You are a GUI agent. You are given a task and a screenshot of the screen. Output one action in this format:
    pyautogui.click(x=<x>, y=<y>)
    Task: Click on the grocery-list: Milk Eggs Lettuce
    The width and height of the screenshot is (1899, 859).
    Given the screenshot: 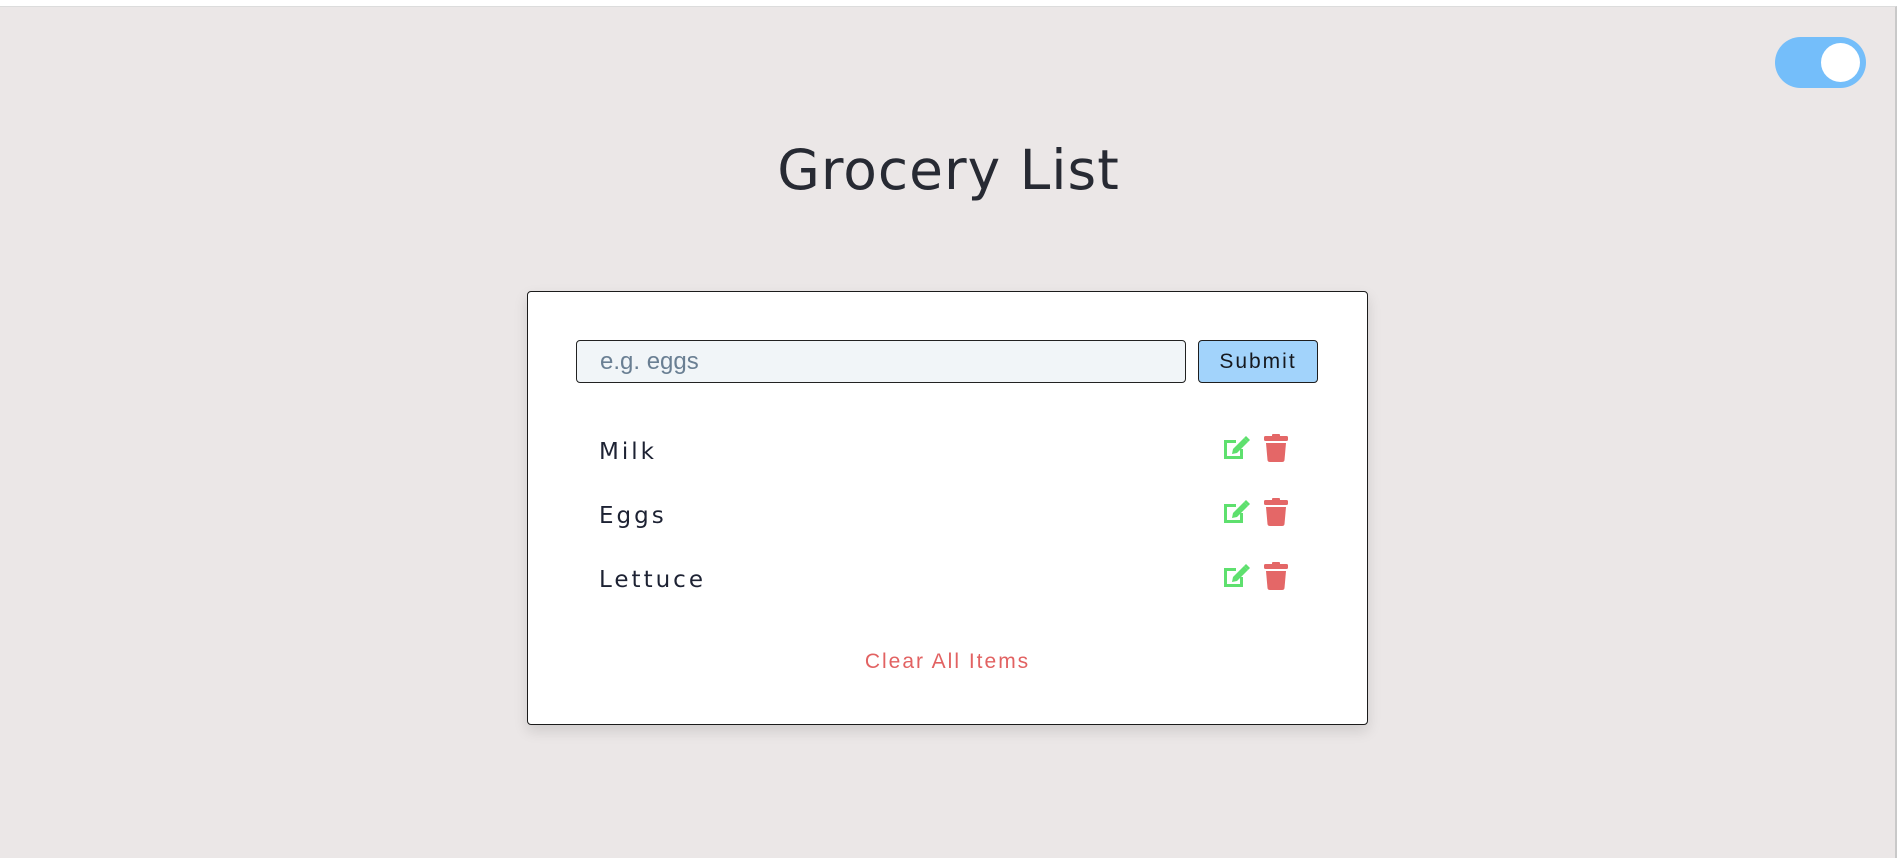 What is the action you would take?
    pyautogui.click(x=943, y=531)
    